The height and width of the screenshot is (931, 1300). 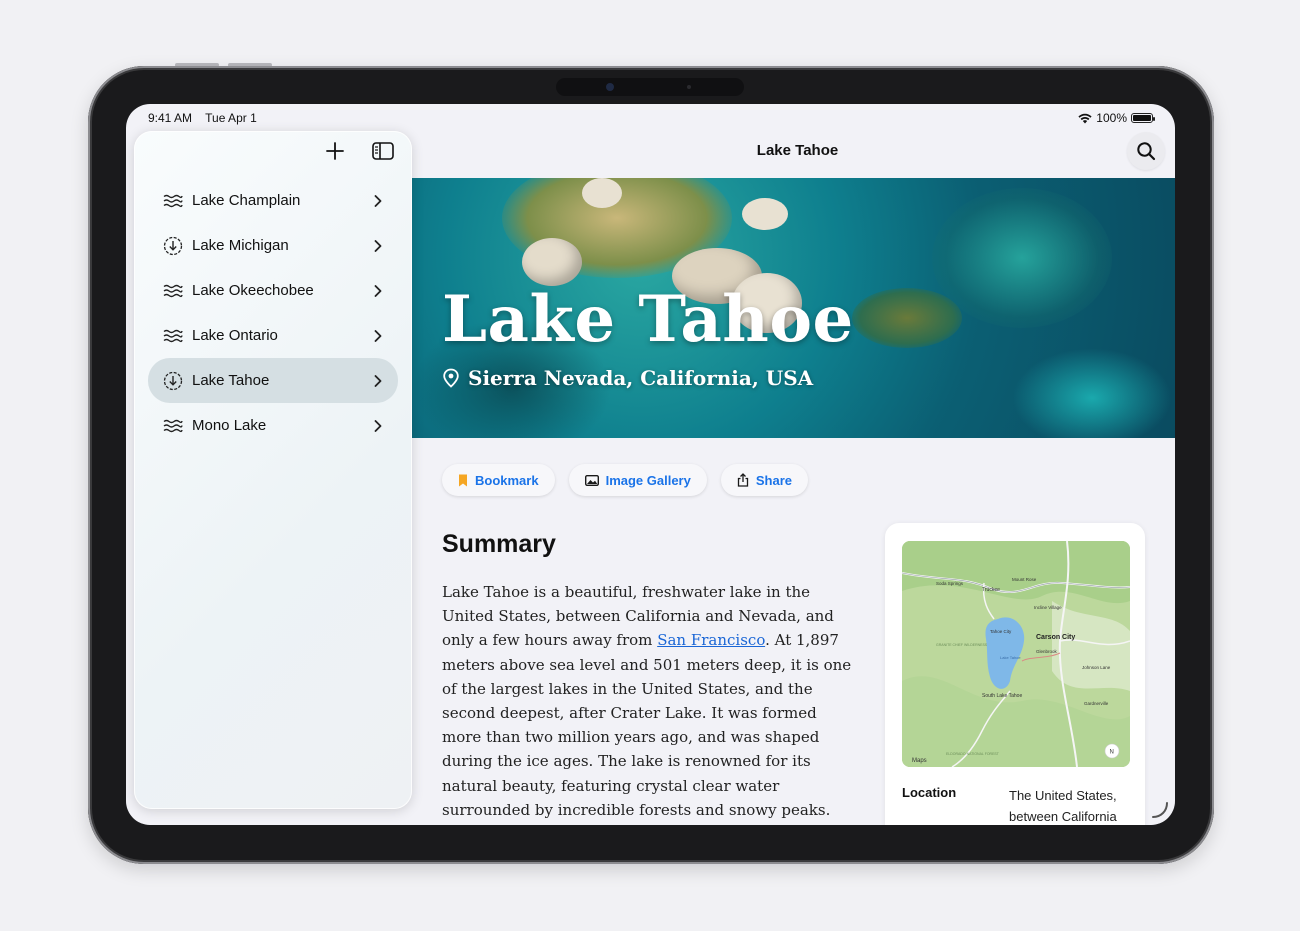 I want to click on sidebar-item-lake-champlain: Lake Champlain, so click(x=273, y=200).